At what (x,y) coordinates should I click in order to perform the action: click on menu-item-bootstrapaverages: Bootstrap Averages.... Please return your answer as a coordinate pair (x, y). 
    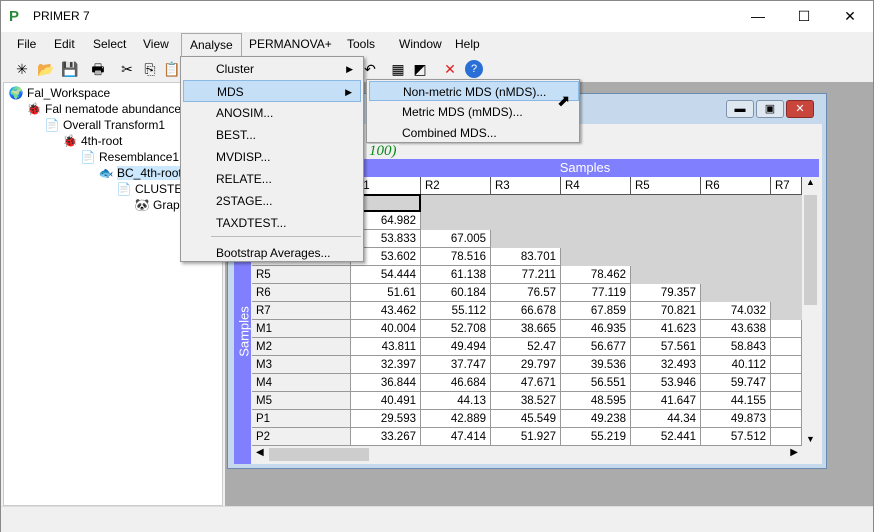
    Looking at the image, I should click on (272, 253).